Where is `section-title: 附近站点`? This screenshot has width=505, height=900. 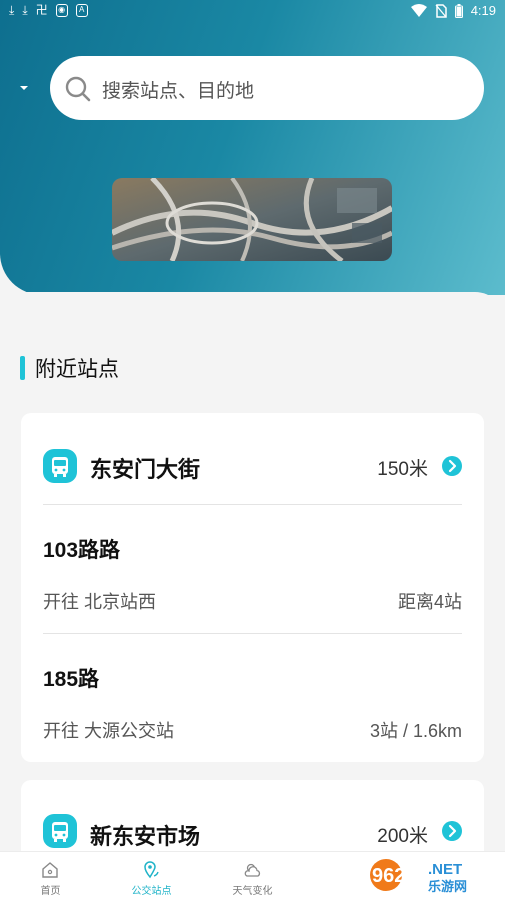 section-title: 附近站点 is located at coordinates (77, 369).